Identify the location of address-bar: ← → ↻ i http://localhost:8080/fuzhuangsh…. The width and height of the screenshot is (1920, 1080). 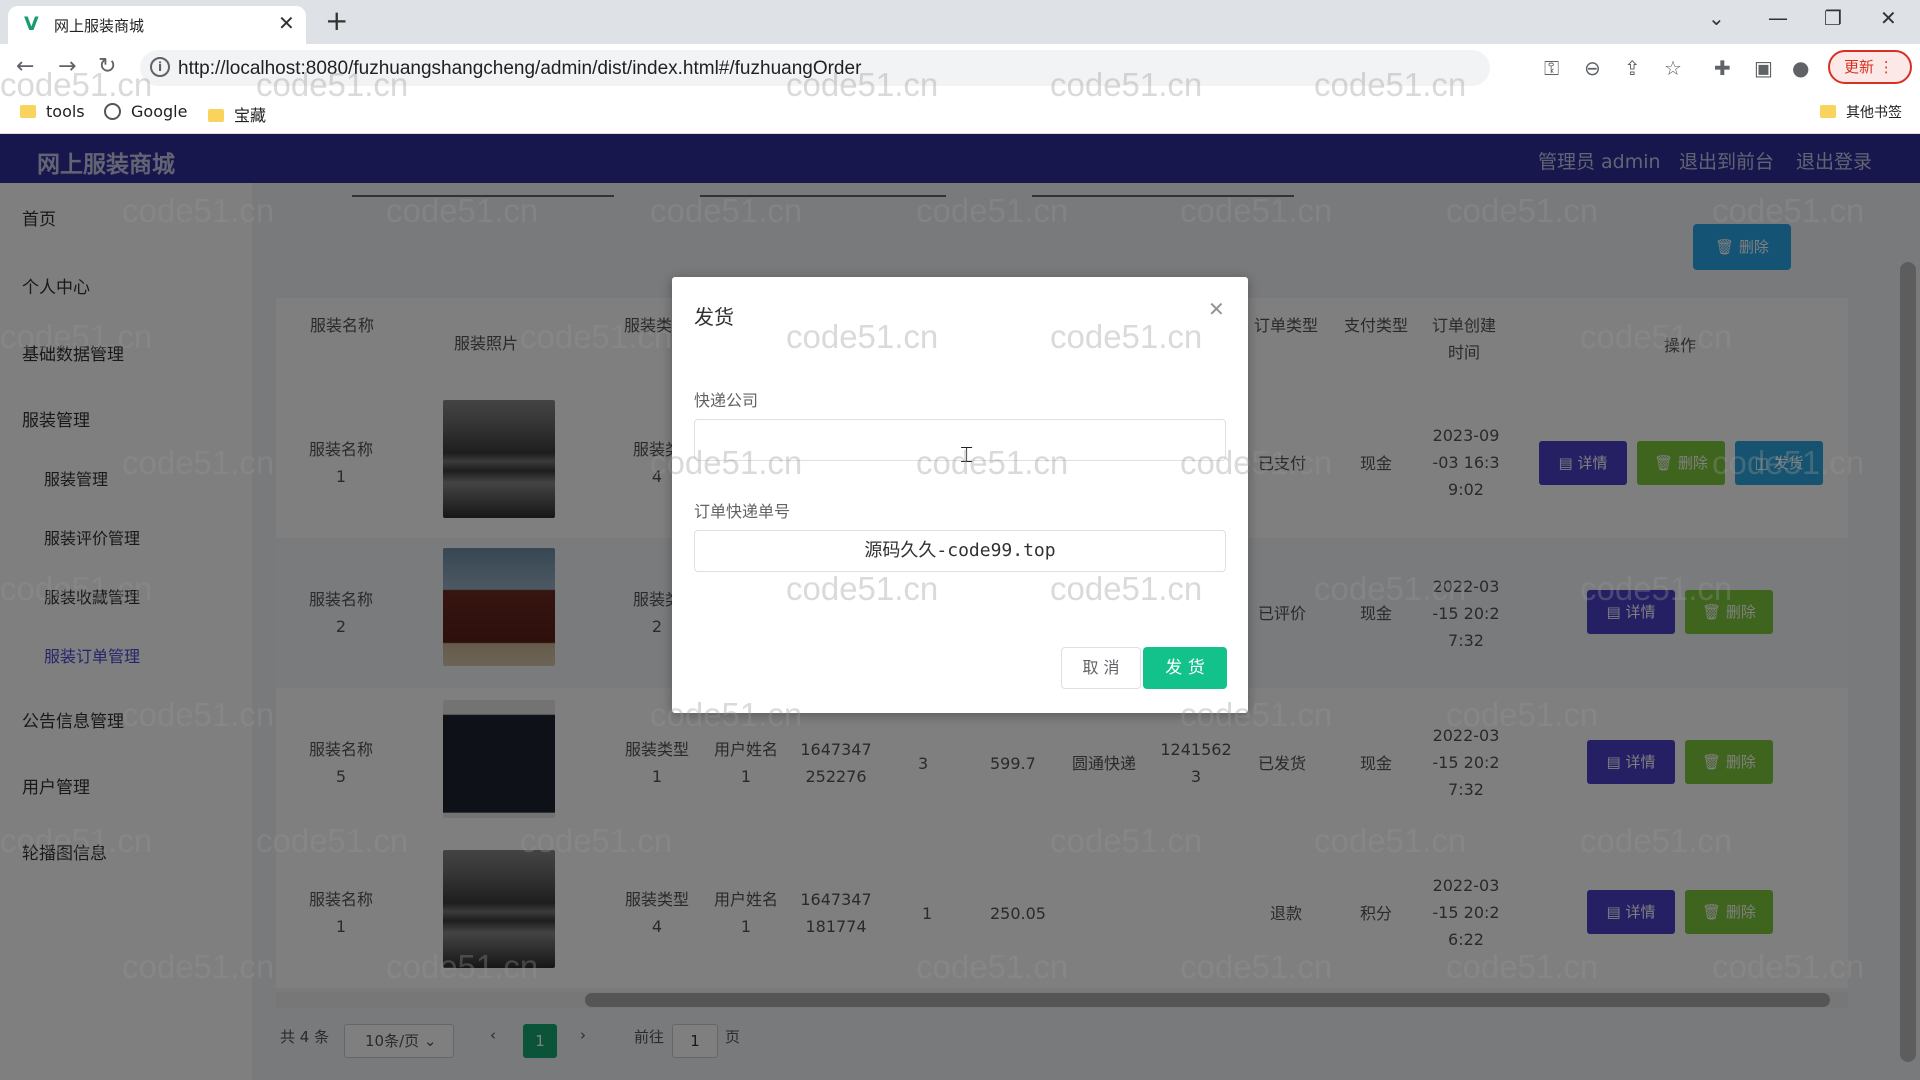
(960, 68).